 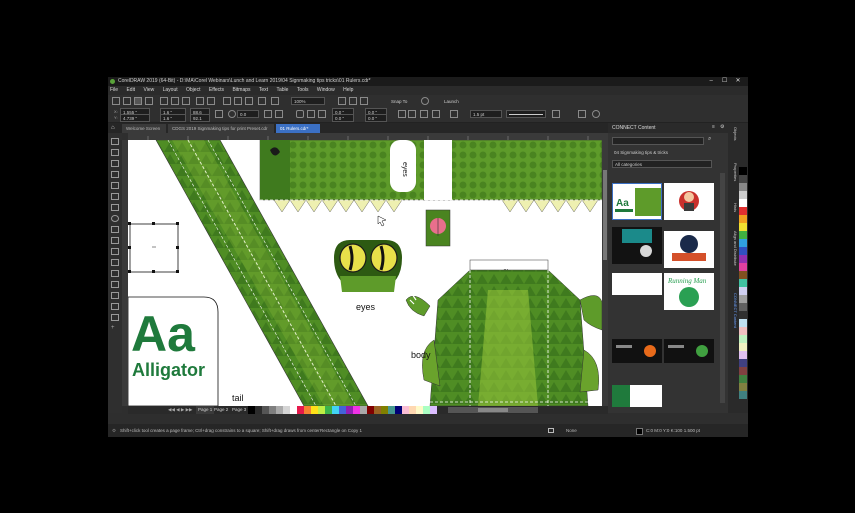 What do you see at coordinates (113, 128) in the screenshot?
I see `home-icon: ⌂` at bounding box center [113, 128].